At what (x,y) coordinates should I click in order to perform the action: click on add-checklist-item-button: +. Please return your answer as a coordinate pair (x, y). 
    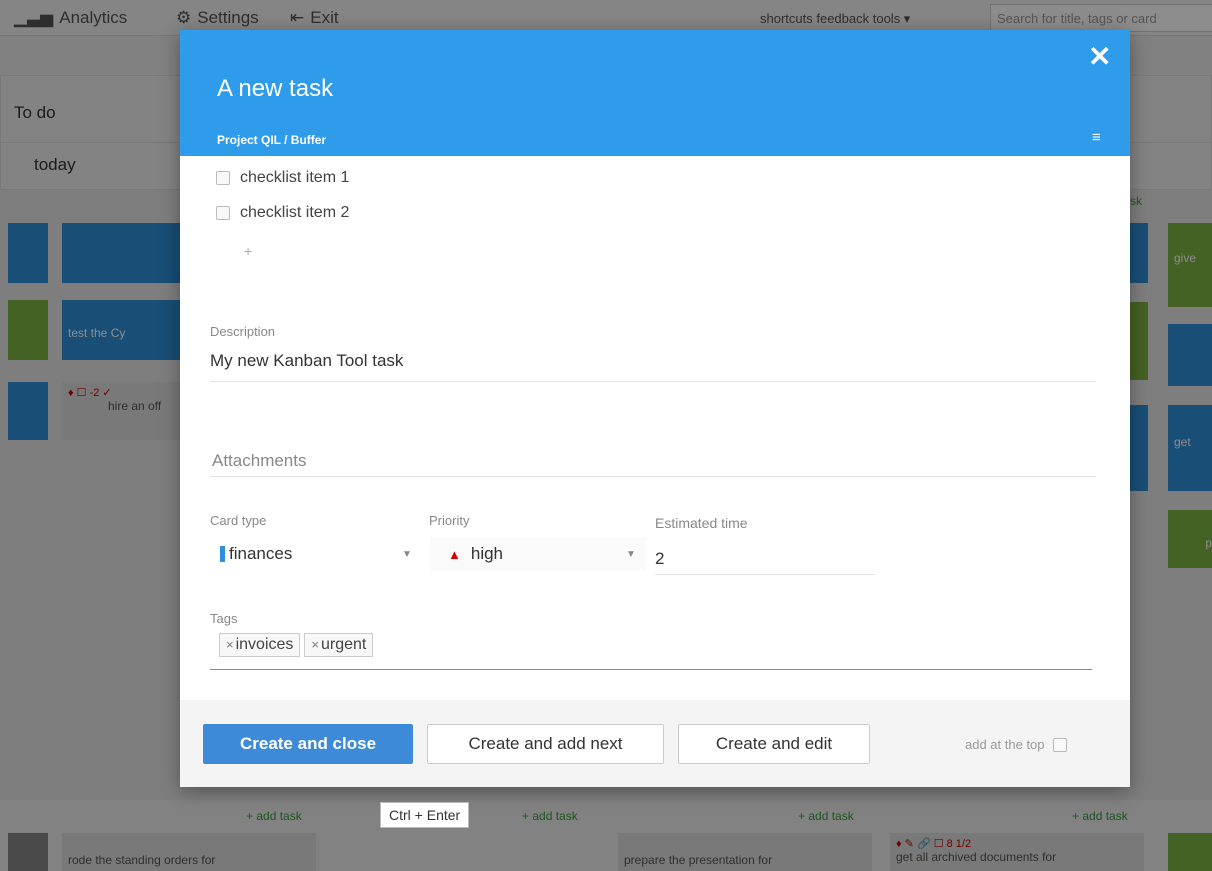
    Looking at the image, I should click on (248, 251).